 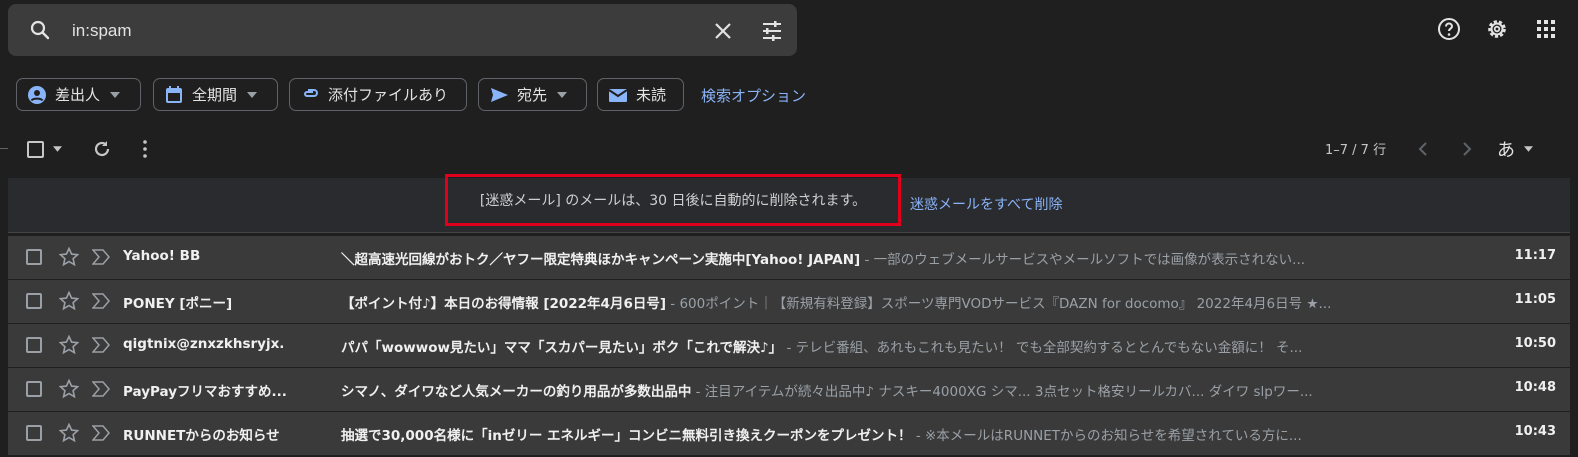 I want to click on email-time: 11:05, so click(x=1535, y=299).